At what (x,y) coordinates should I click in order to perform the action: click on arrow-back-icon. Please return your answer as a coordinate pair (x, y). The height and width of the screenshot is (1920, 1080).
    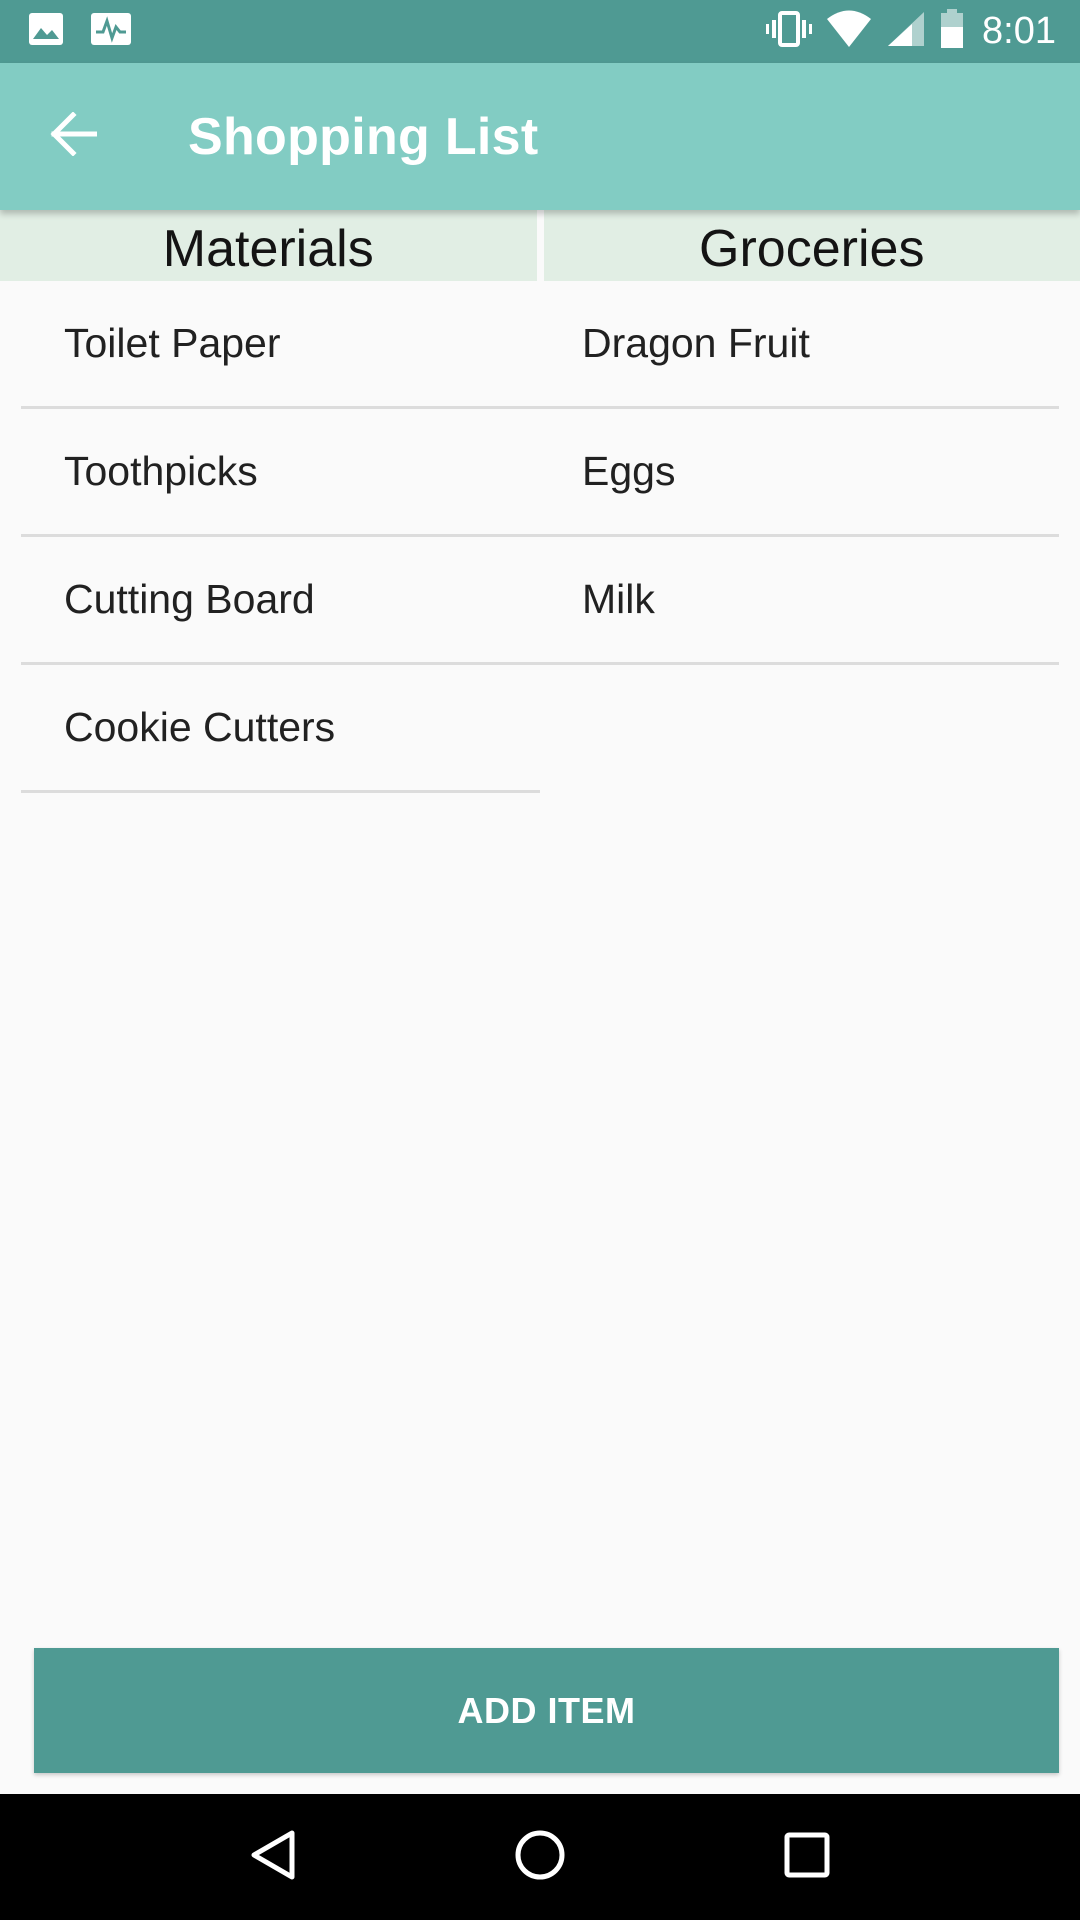
    Looking at the image, I should click on (73, 136).